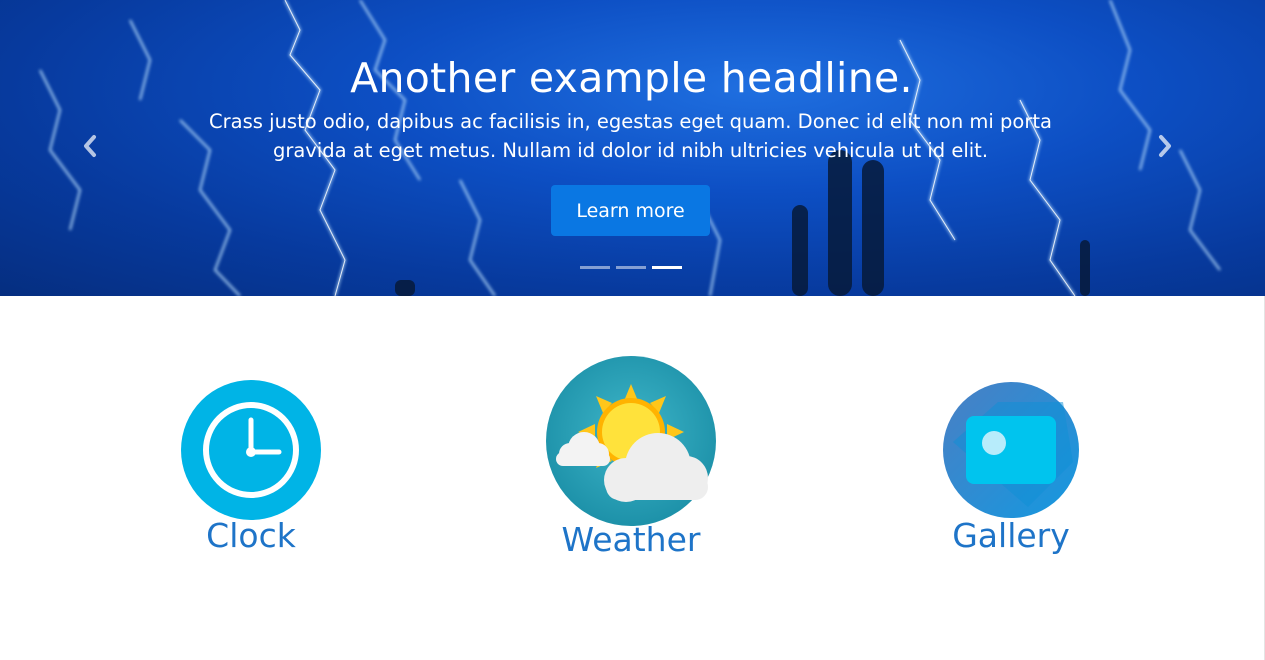 The width and height of the screenshot is (1265, 660). I want to click on feature-clock: Clock, so click(251, 475).